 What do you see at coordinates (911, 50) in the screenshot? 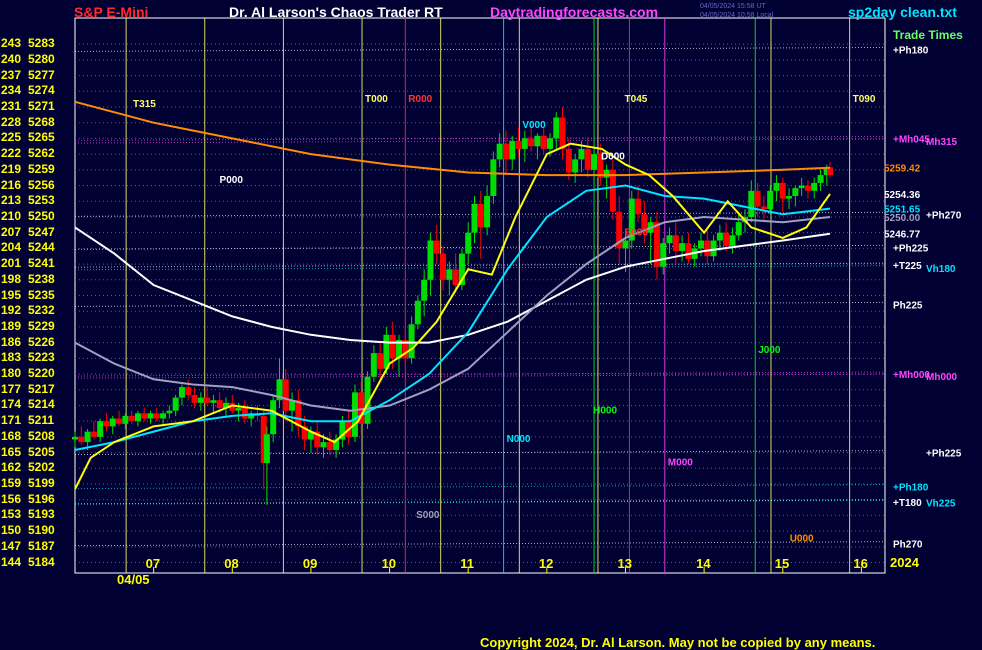
I see `harmonic-label: +Ph180` at bounding box center [911, 50].